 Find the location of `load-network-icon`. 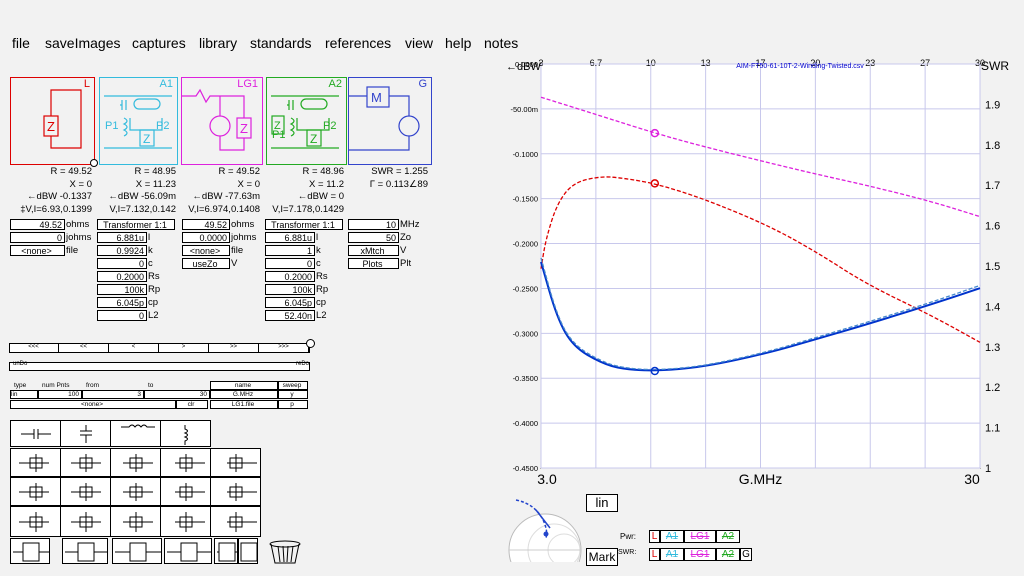

load-network-icon is located at coordinates (35, 521).